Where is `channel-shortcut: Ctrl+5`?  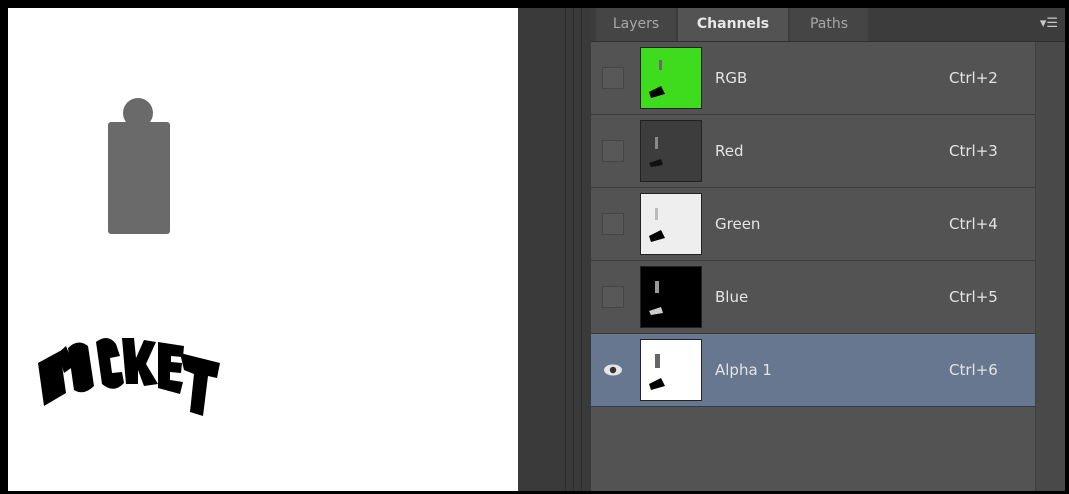
channel-shortcut: Ctrl+5 is located at coordinates (973, 297).